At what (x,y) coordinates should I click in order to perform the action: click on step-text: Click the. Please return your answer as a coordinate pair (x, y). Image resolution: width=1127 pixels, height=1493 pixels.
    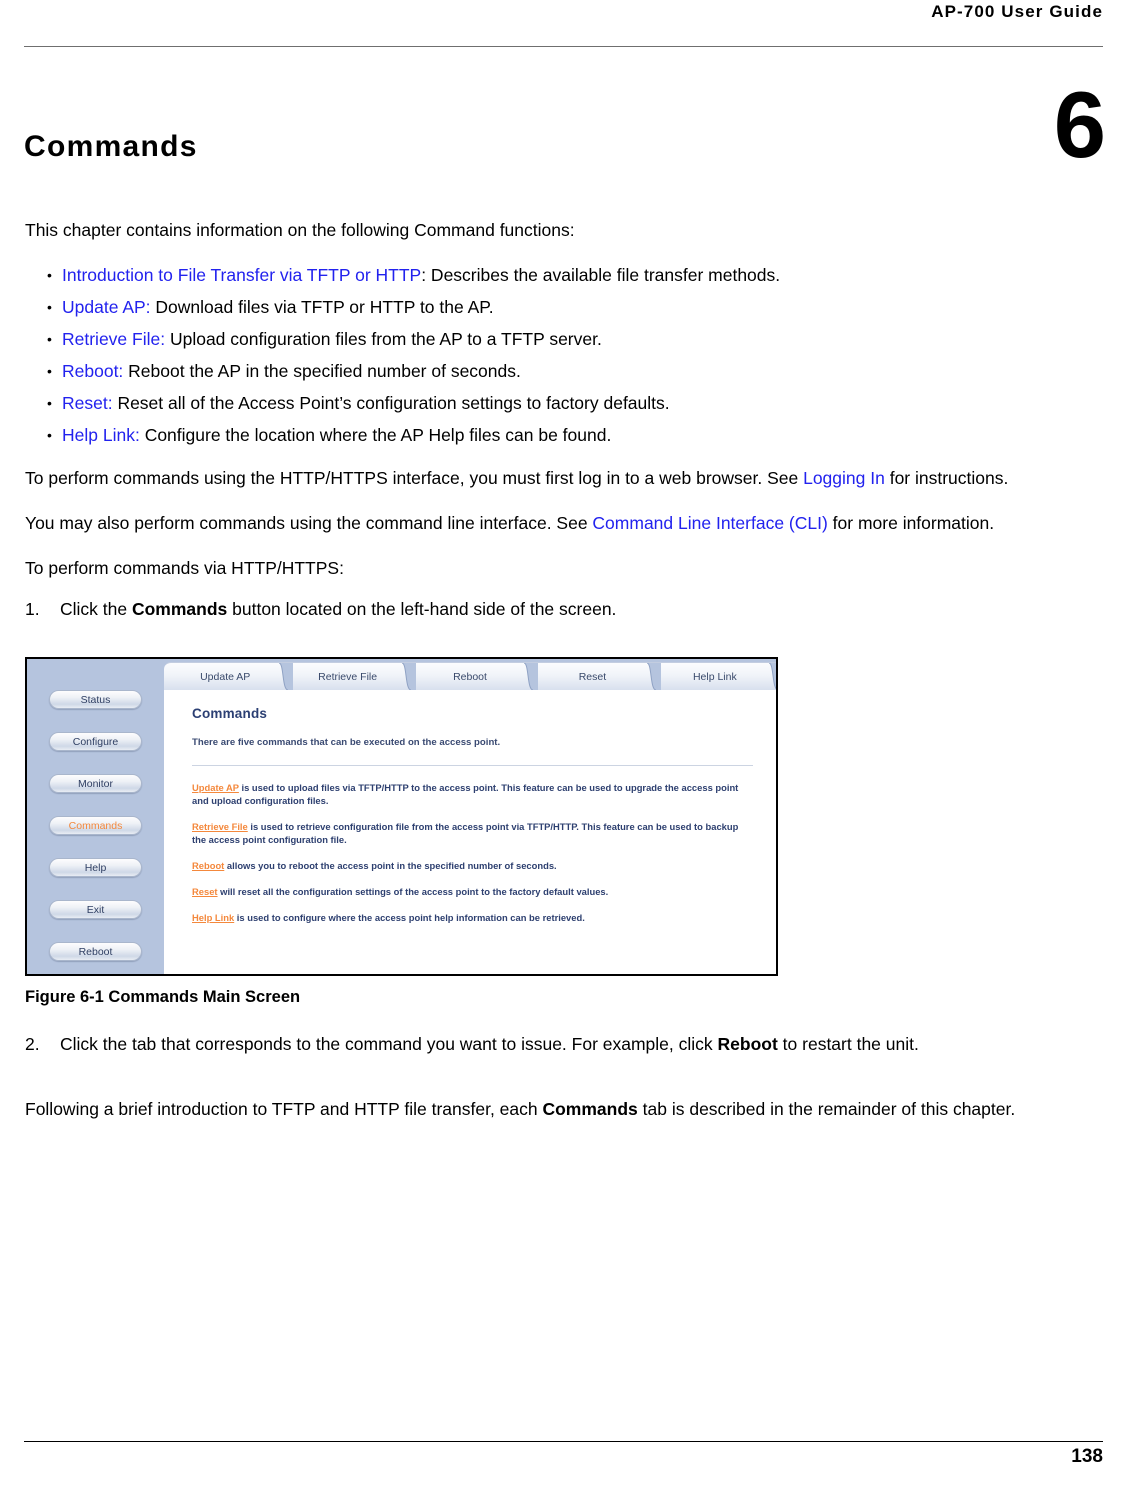
    Looking at the image, I should click on (96, 609).